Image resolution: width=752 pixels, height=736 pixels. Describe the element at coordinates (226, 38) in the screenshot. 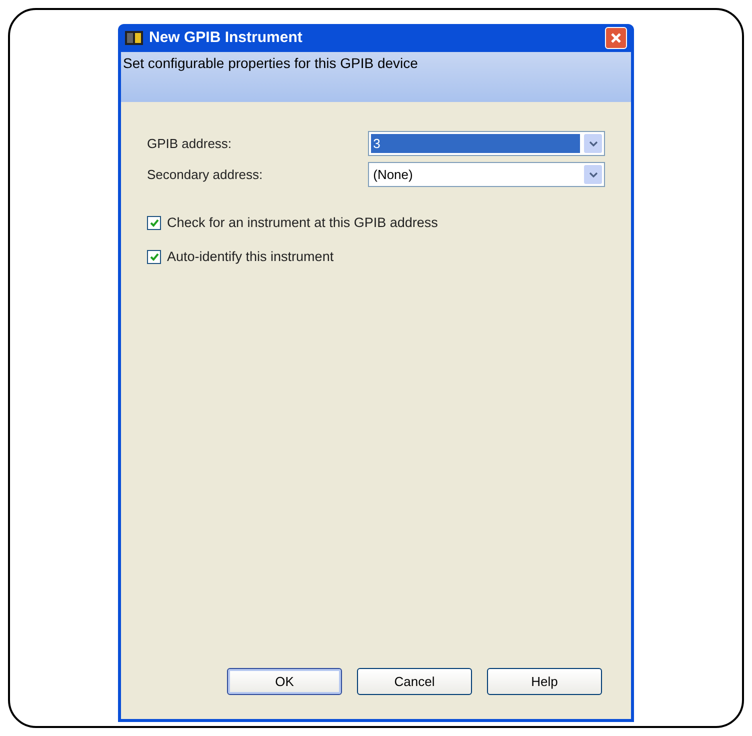

I see `window-title: New GPIB Instrument` at that location.